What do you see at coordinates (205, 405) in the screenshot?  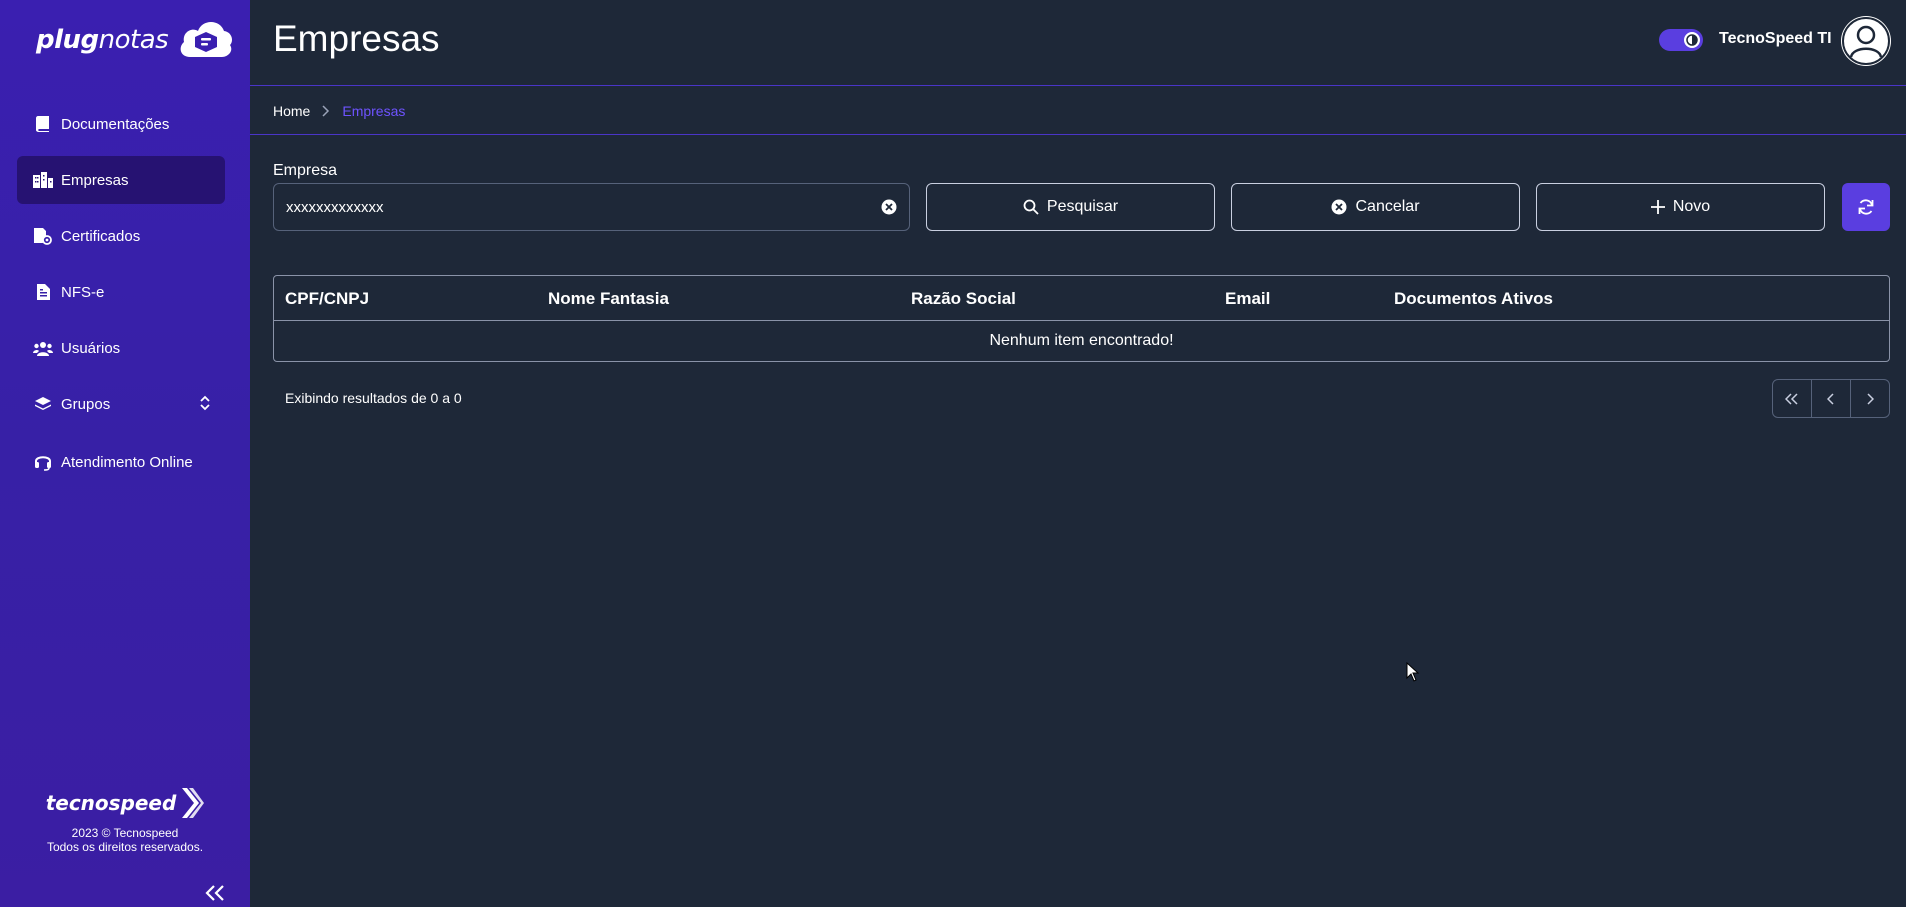 I see `chevron-up-down-icon` at bounding box center [205, 405].